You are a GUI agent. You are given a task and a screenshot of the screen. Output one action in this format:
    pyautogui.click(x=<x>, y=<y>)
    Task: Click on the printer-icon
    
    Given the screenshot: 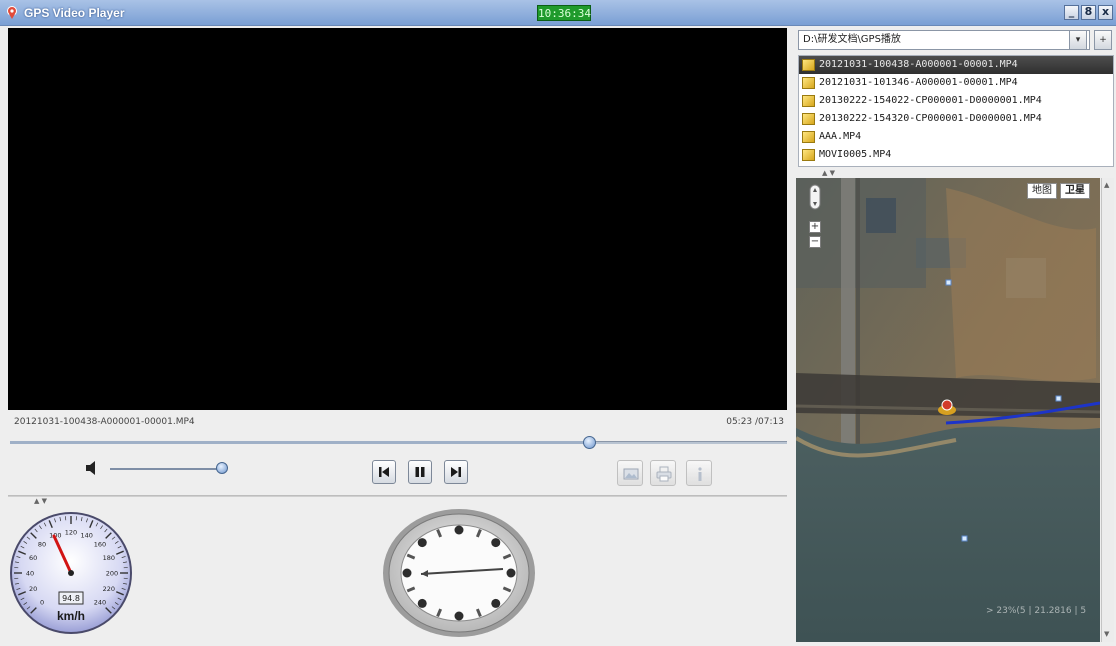 What is the action you would take?
    pyautogui.click(x=664, y=474)
    